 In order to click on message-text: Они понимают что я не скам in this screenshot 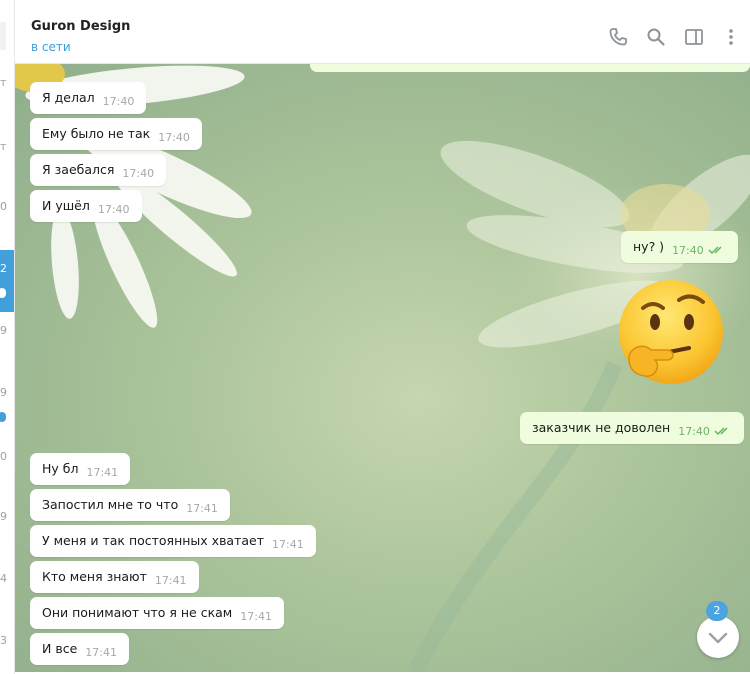, I will do `click(137, 612)`.